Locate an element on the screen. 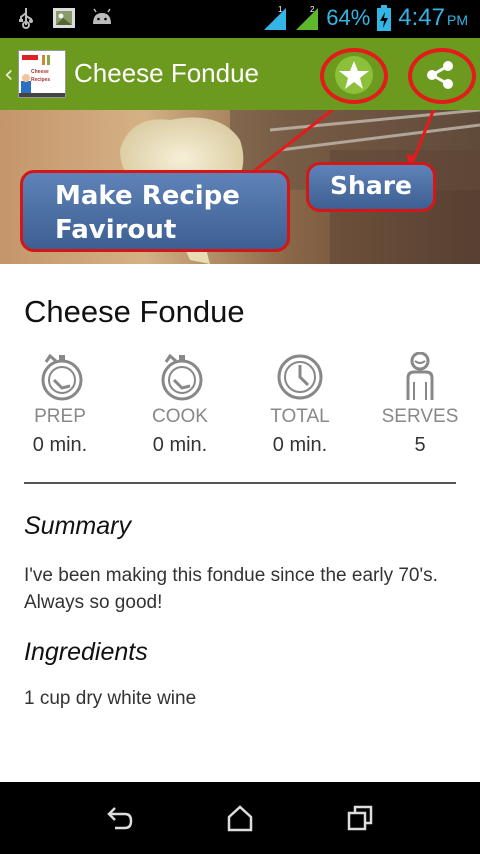 This screenshot has width=480, height=854. summary-heading: Summary is located at coordinates (77, 526).